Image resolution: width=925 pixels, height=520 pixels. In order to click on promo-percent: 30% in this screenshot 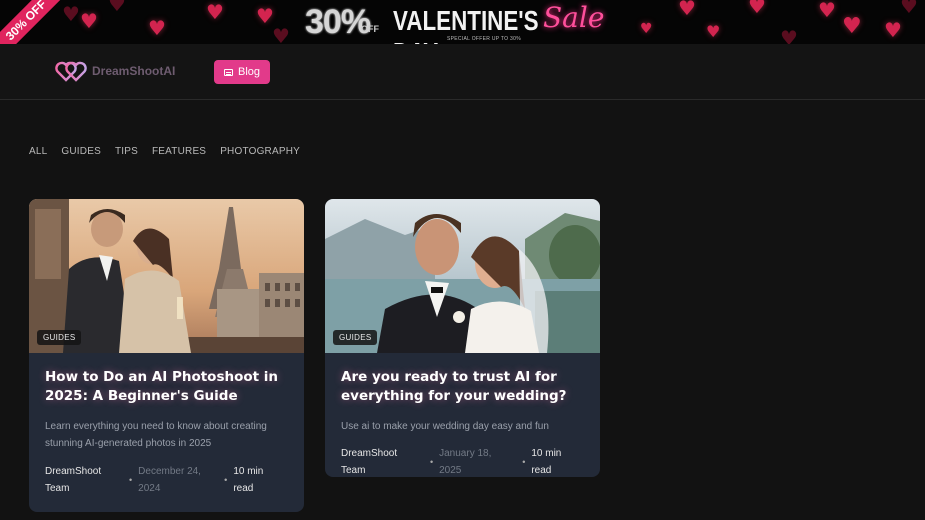, I will do `click(338, 22)`.